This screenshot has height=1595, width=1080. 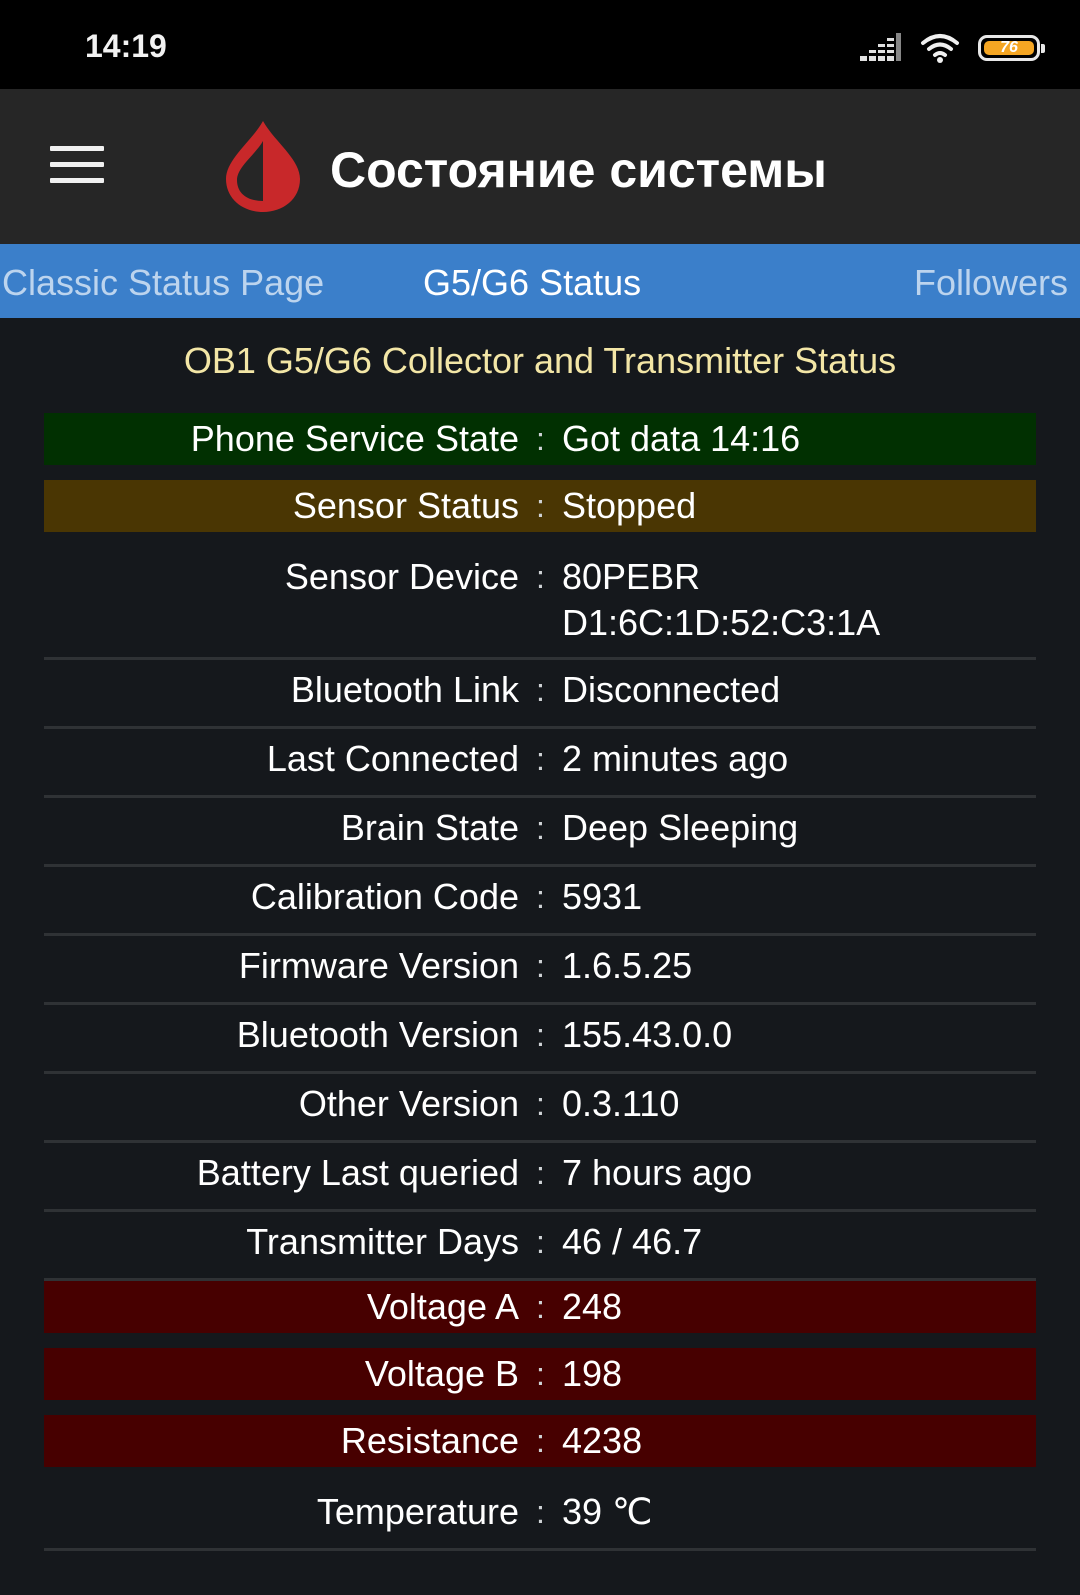 I want to click on status-row-value: 248, so click(x=592, y=1306).